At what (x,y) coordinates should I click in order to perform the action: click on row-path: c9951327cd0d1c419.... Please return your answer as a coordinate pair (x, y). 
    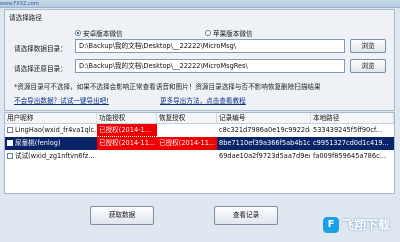
    Looking at the image, I should click on (351, 143).